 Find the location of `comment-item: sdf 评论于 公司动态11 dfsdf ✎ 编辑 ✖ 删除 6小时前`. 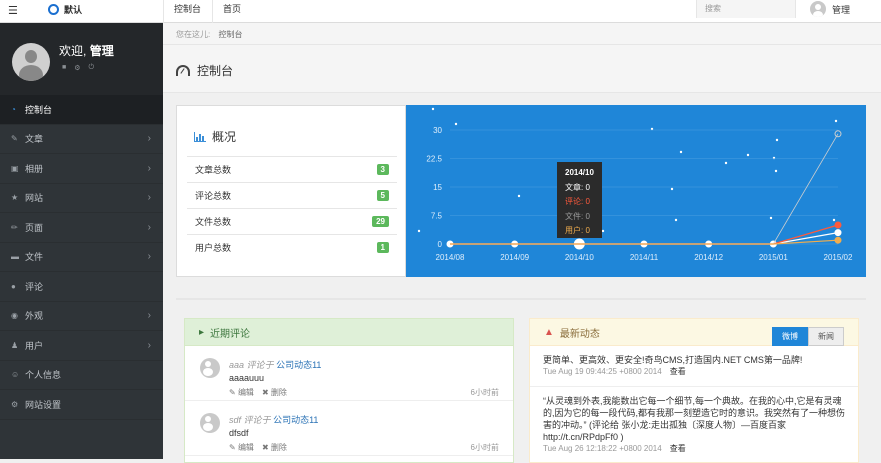

comment-item: sdf 评论于 公司动态11 dfsdf ✎ 编辑 ✖ 删除 6小时前 is located at coordinates (349, 428).